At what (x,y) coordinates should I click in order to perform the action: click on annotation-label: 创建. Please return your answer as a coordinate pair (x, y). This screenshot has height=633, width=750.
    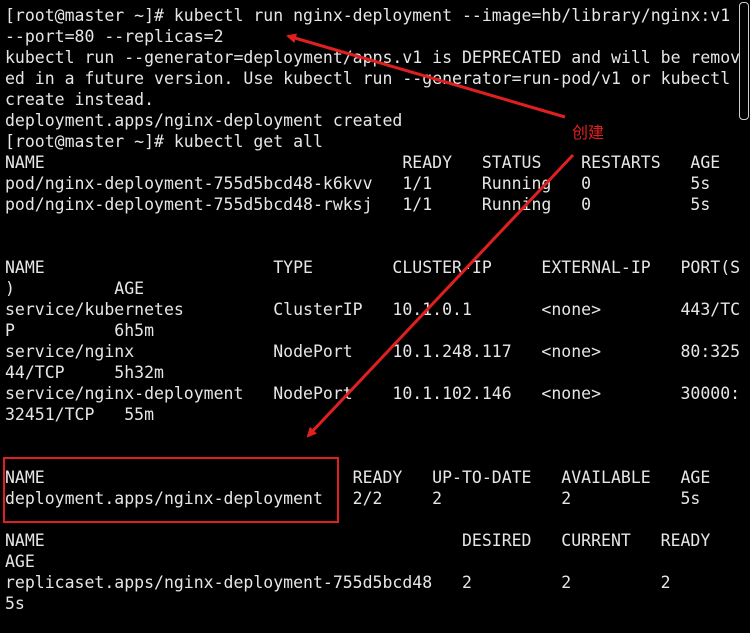
    Looking at the image, I should click on (588, 132).